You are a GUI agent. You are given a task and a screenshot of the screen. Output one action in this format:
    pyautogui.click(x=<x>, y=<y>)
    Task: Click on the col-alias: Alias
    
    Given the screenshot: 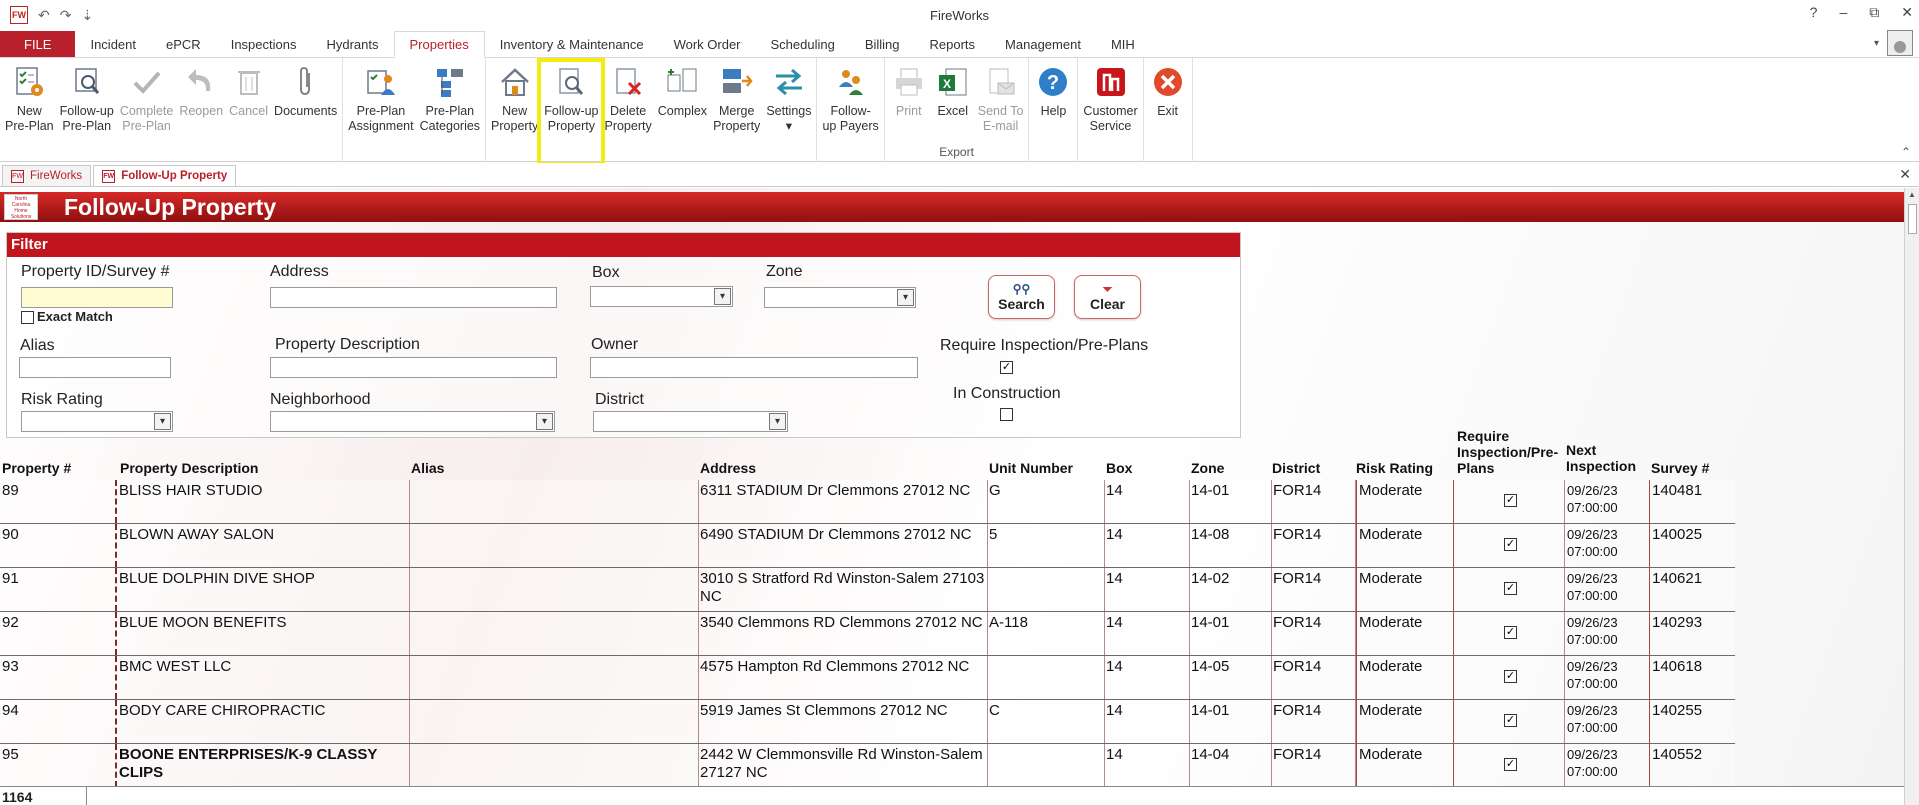 What is the action you would take?
    pyautogui.click(x=427, y=468)
    